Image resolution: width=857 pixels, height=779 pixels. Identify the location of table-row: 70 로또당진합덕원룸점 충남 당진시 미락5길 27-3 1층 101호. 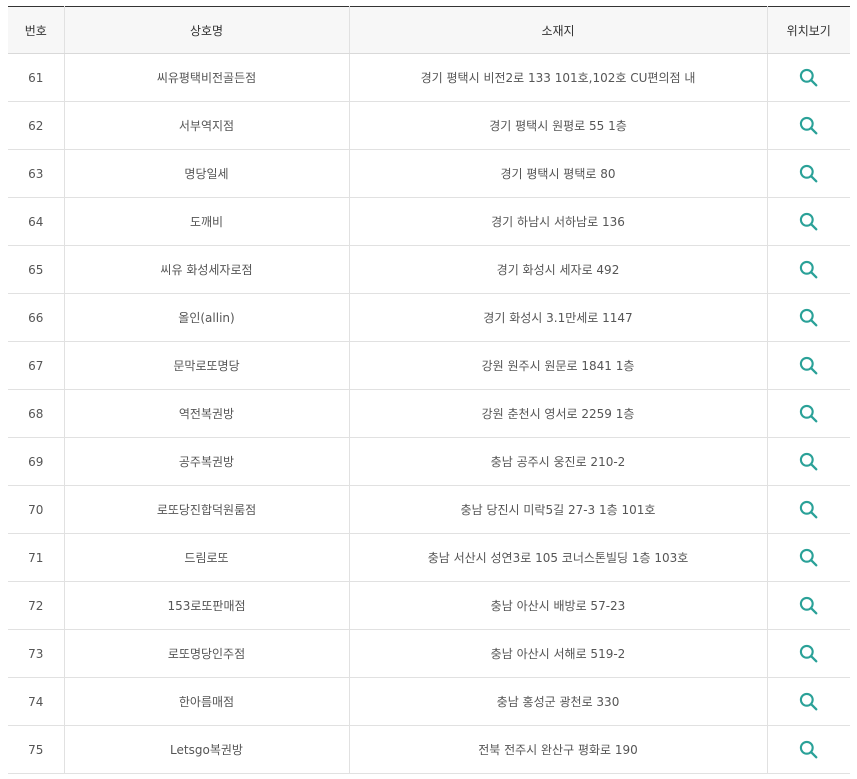
(429, 509).